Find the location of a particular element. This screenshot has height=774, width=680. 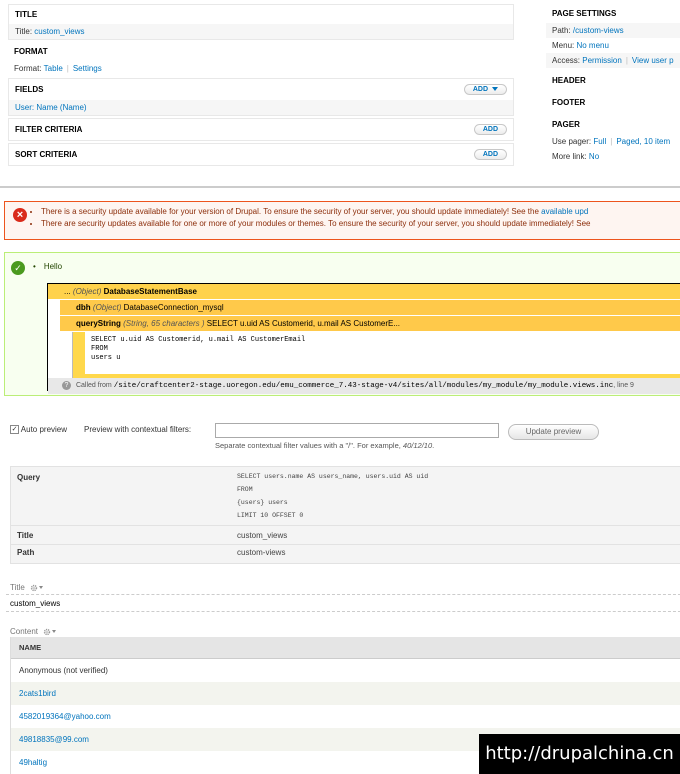

called-from-line: , line 9 is located at coordinates (623, 385).